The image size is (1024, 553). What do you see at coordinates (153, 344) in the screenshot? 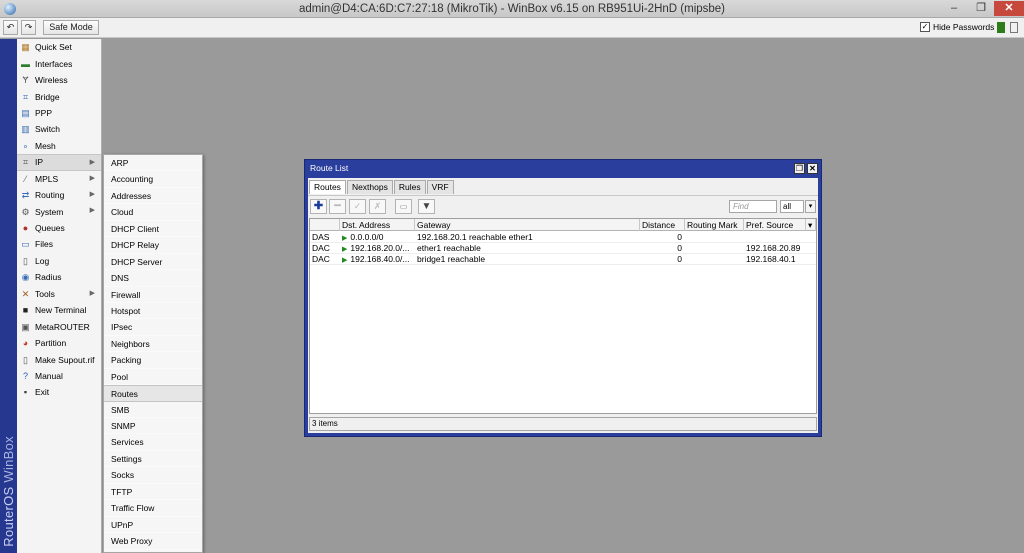
I see `submenu-item-neighbors: Neighbors` at bounding box center [153, 344].